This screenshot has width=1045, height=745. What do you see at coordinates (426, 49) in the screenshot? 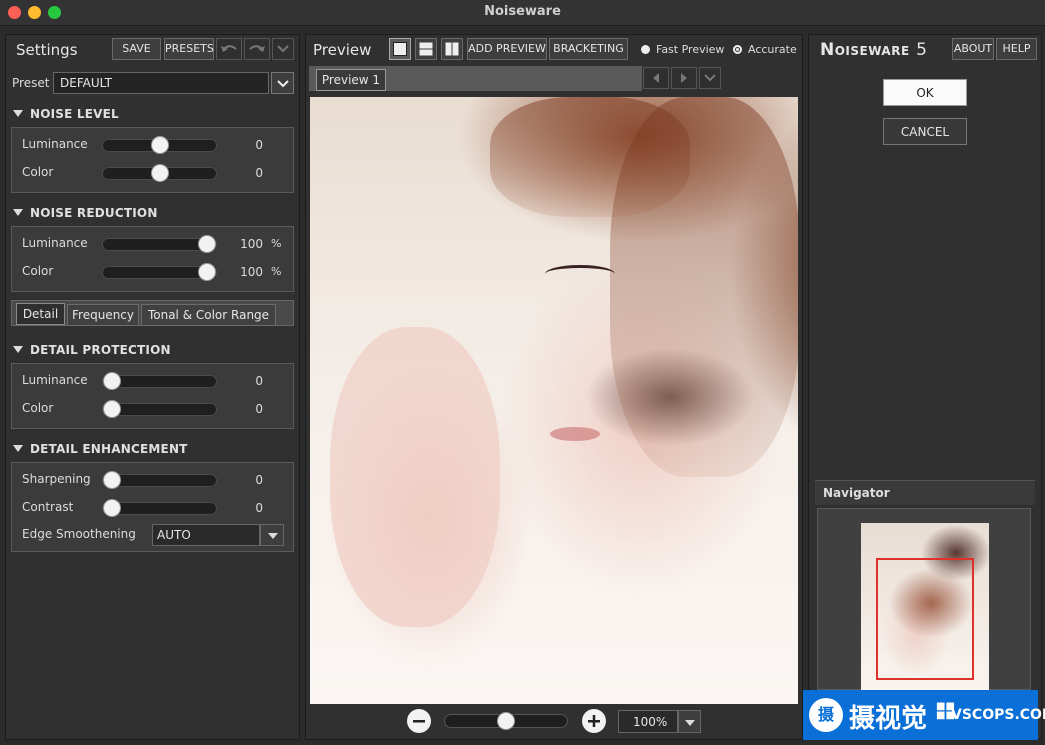
I see `split-horizontal-button` at bounding box center [426, 49].